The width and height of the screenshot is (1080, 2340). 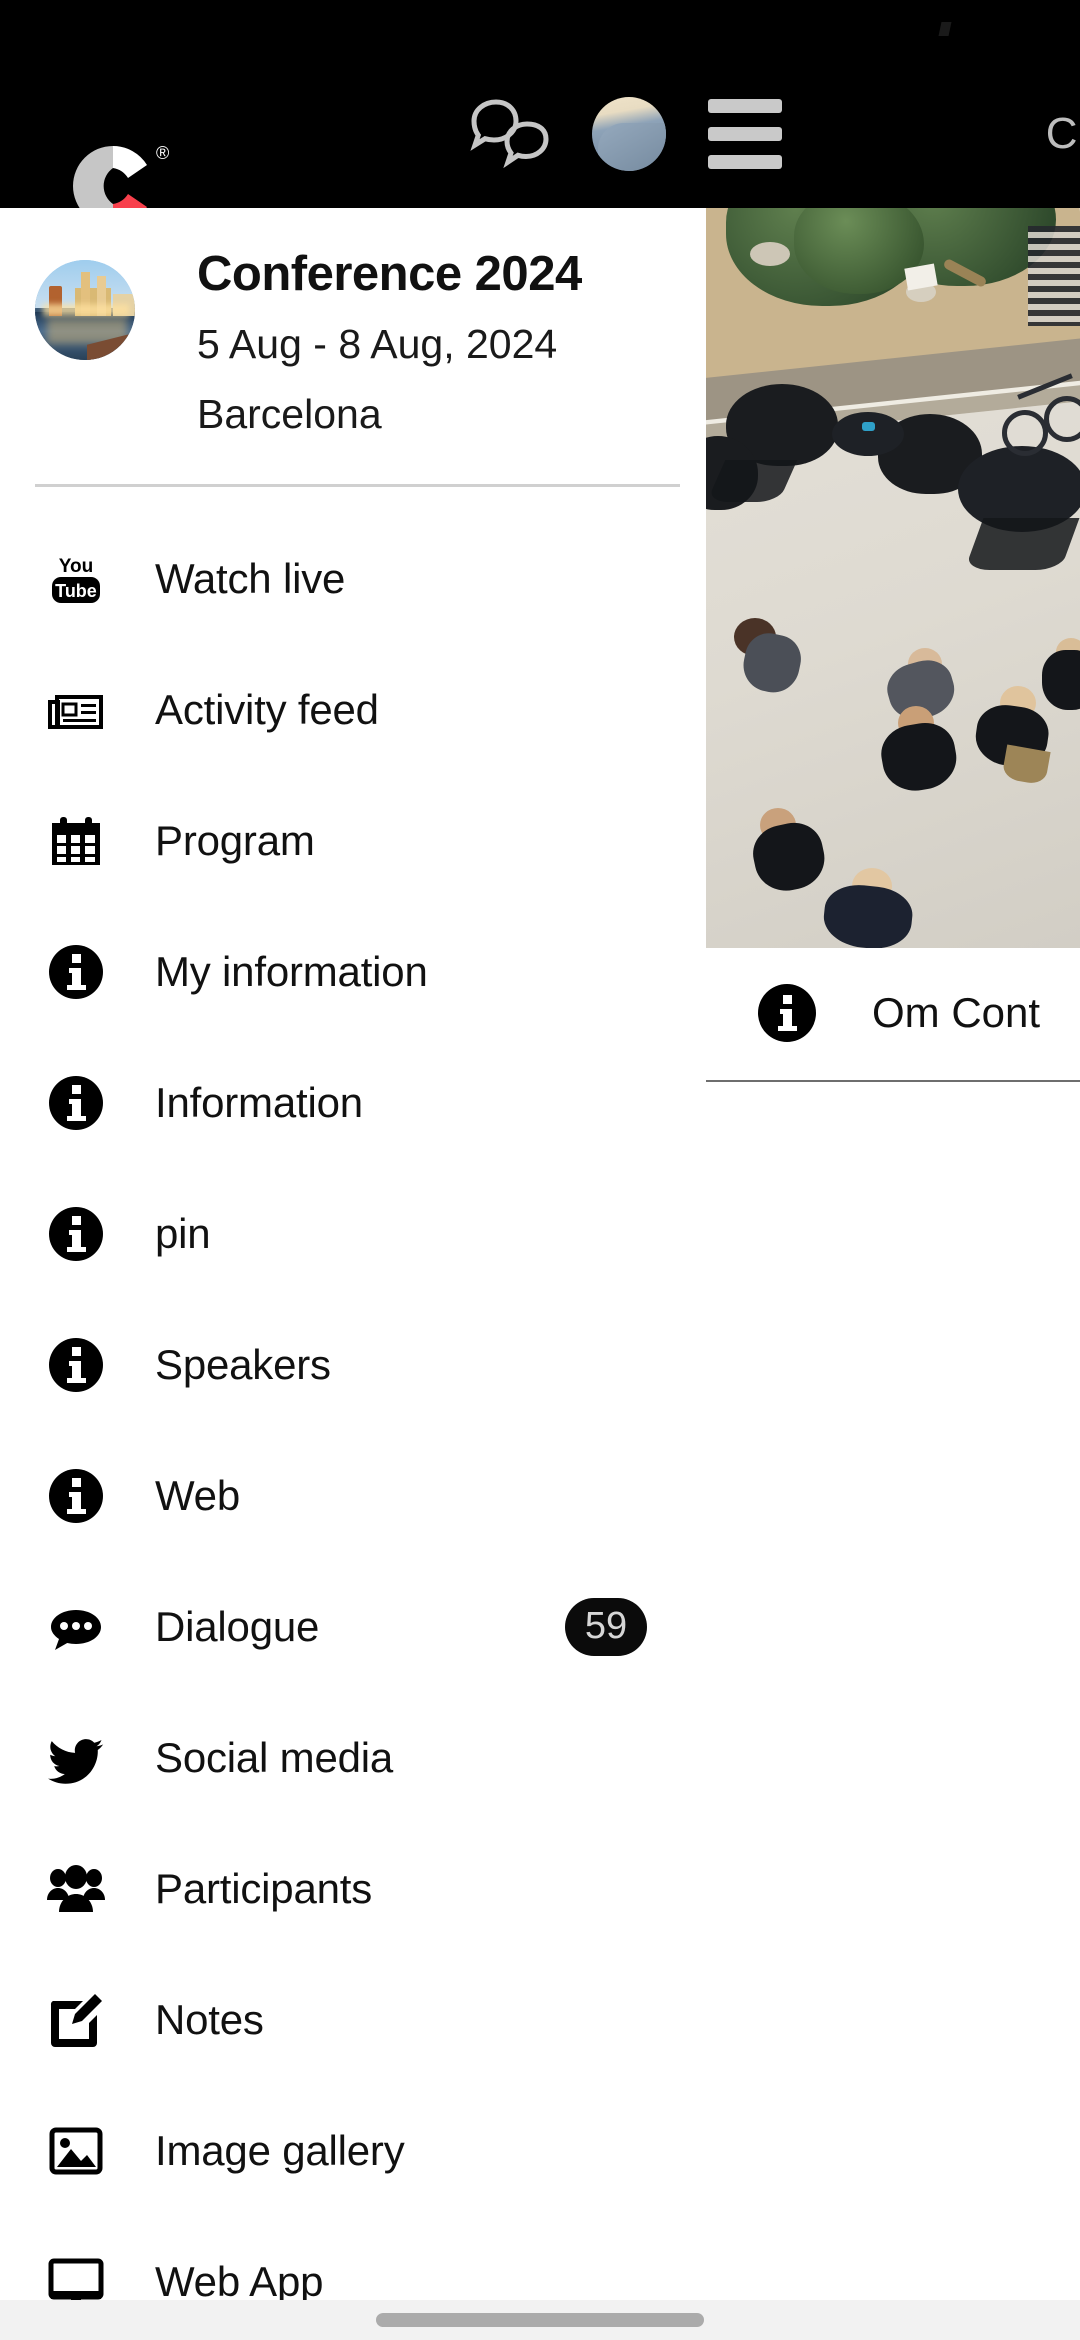 I want to click on sidebar-item-label: Notes, so click(x=209, y=2019).